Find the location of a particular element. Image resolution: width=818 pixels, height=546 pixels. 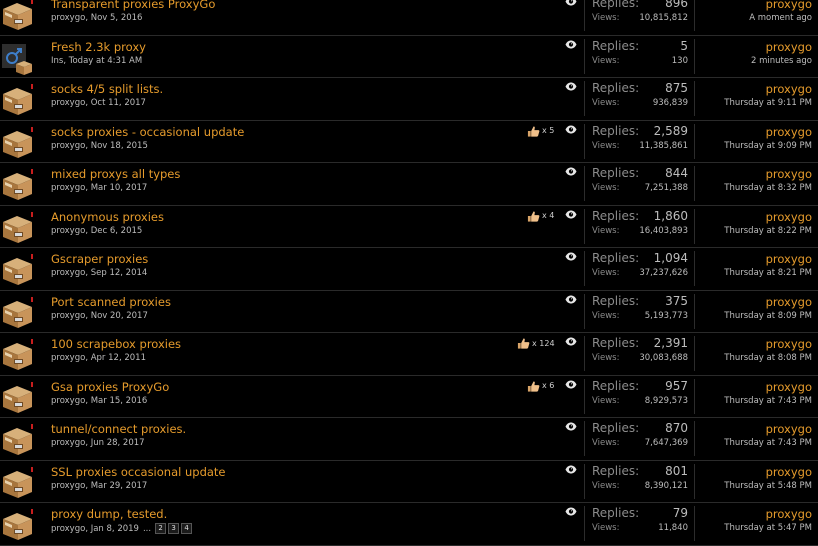

last-post-time: Thursday at 8:08 PM is located at coordinates (768, 358).